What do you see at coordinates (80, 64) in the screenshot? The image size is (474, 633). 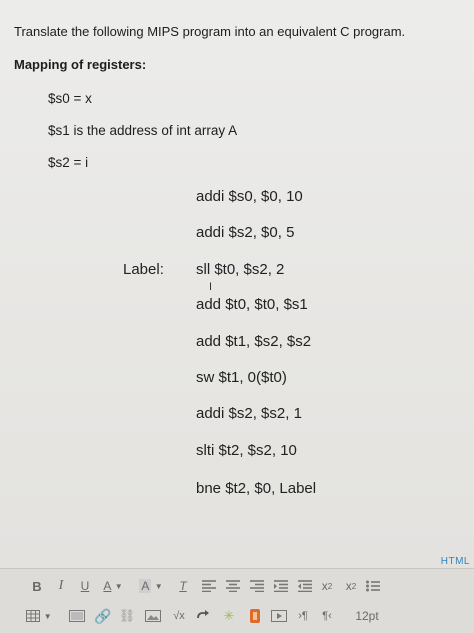 I see `mapping-heading: Mapping of registers:` at bounding box center [80, 64].